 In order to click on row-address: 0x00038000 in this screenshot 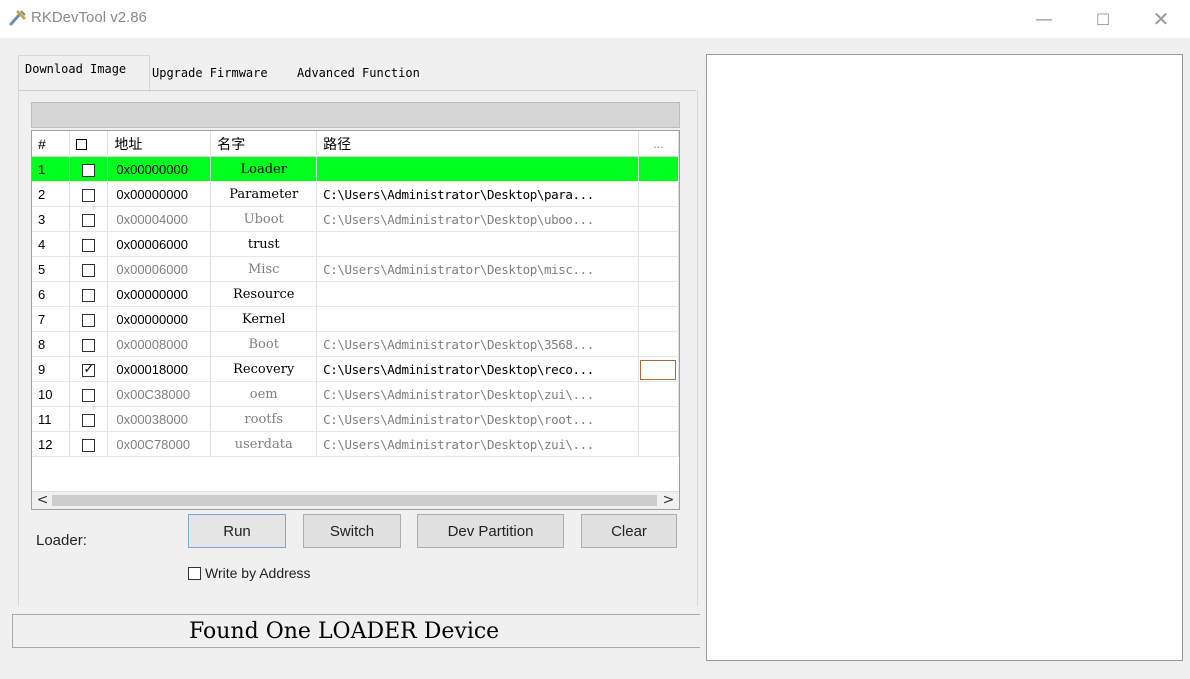, I will do `click(159, 419)`.